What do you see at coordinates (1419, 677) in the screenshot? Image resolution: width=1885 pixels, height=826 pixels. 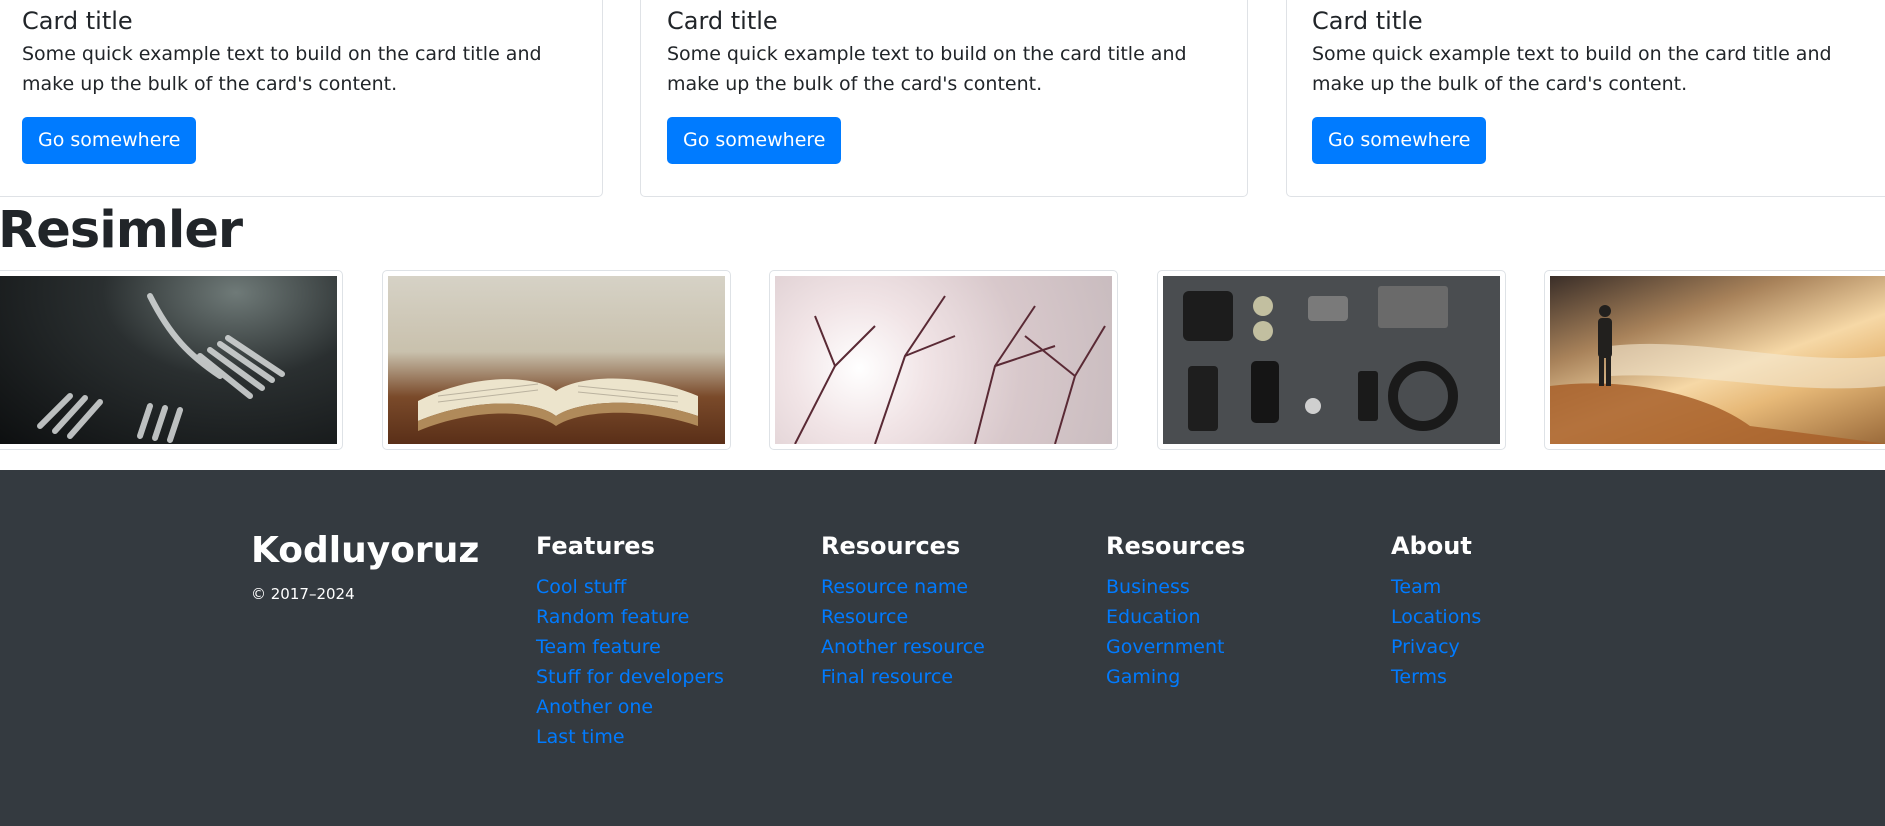 I see `footer-link: Terms` at bounding box center [1419, 677].